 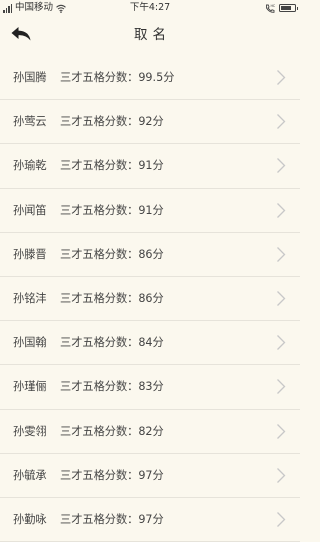 What do you see at coordinates (117, 77) in the screenshot?
I see `score-label: 三才五格分数：99.5分` at bounding box center [117, 77].